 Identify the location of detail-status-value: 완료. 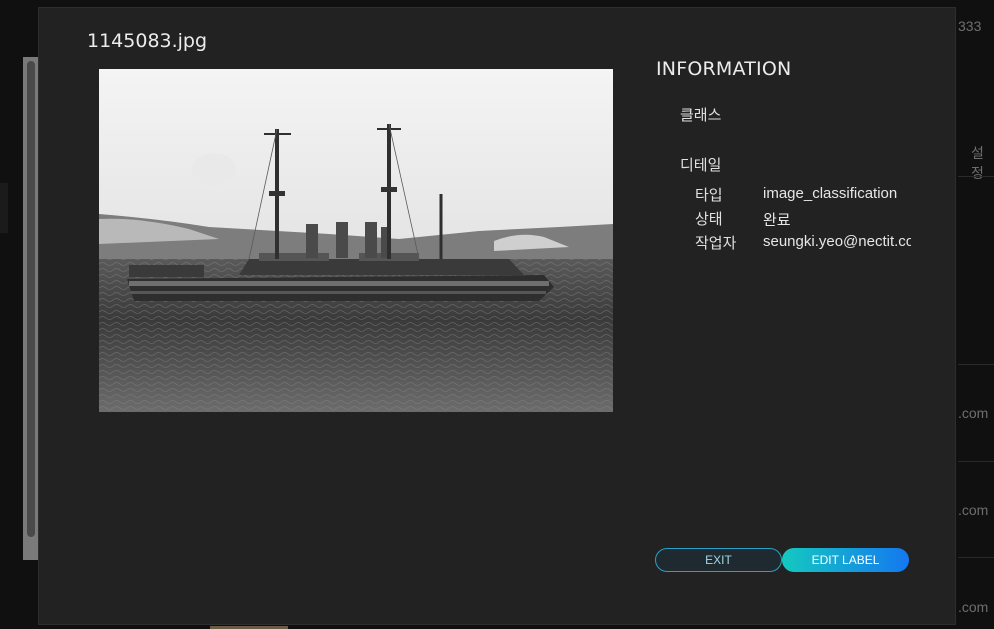
(777, 220).